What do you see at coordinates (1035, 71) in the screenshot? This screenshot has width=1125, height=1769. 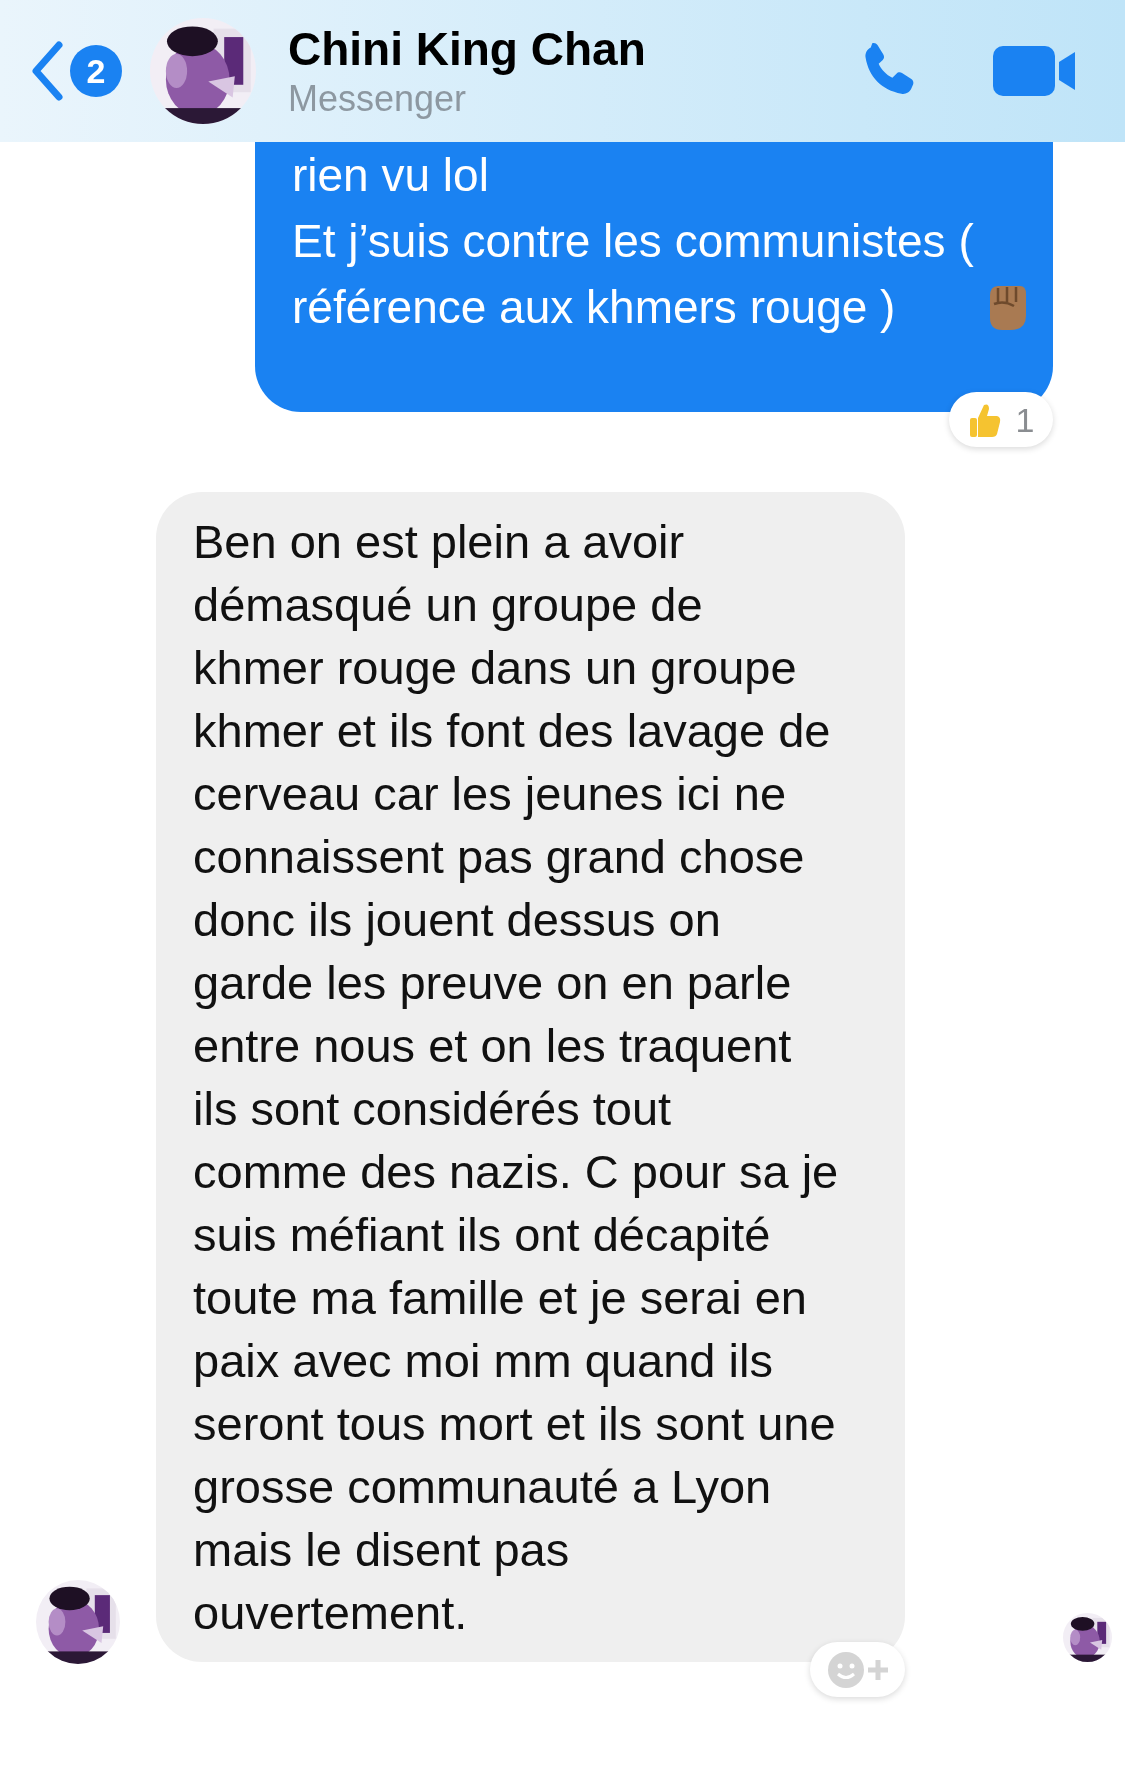 I see `video-camera-icon` at bounding box center [1035, 71].